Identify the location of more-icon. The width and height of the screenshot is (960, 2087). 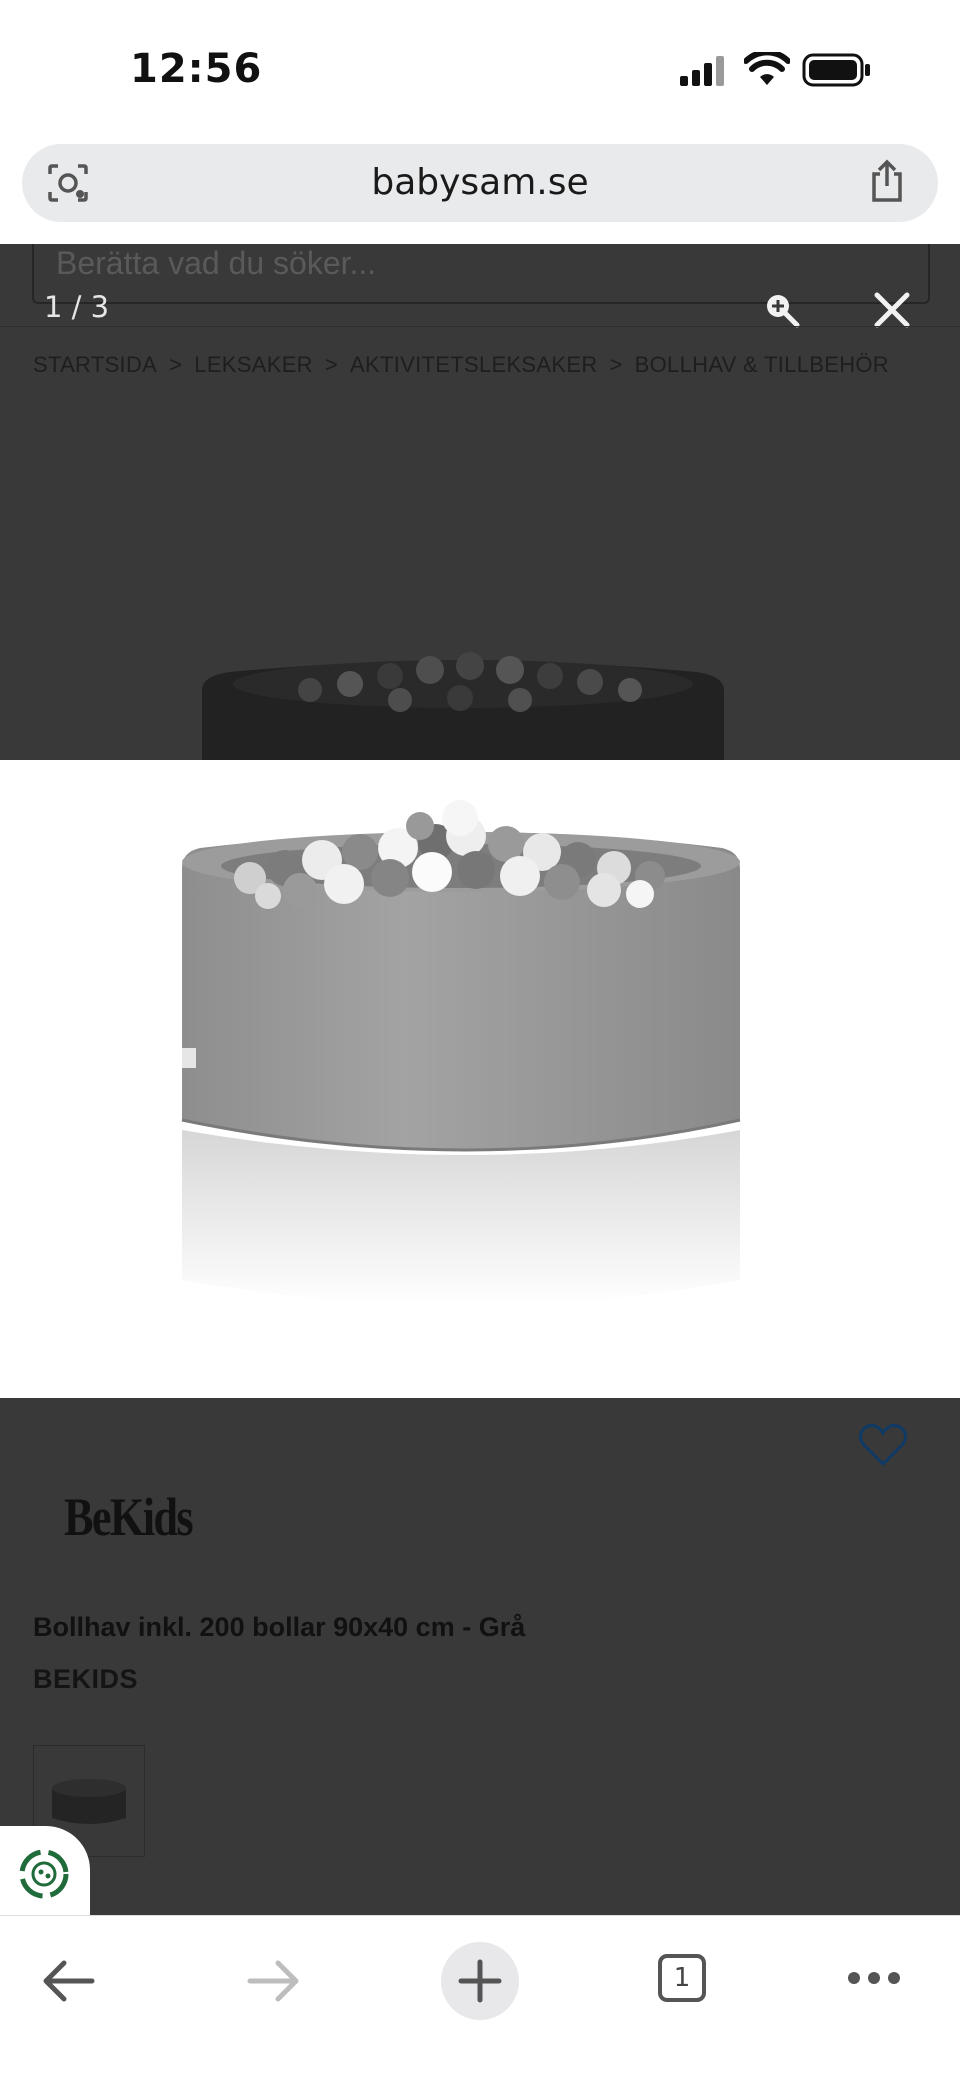
(874, 1978).